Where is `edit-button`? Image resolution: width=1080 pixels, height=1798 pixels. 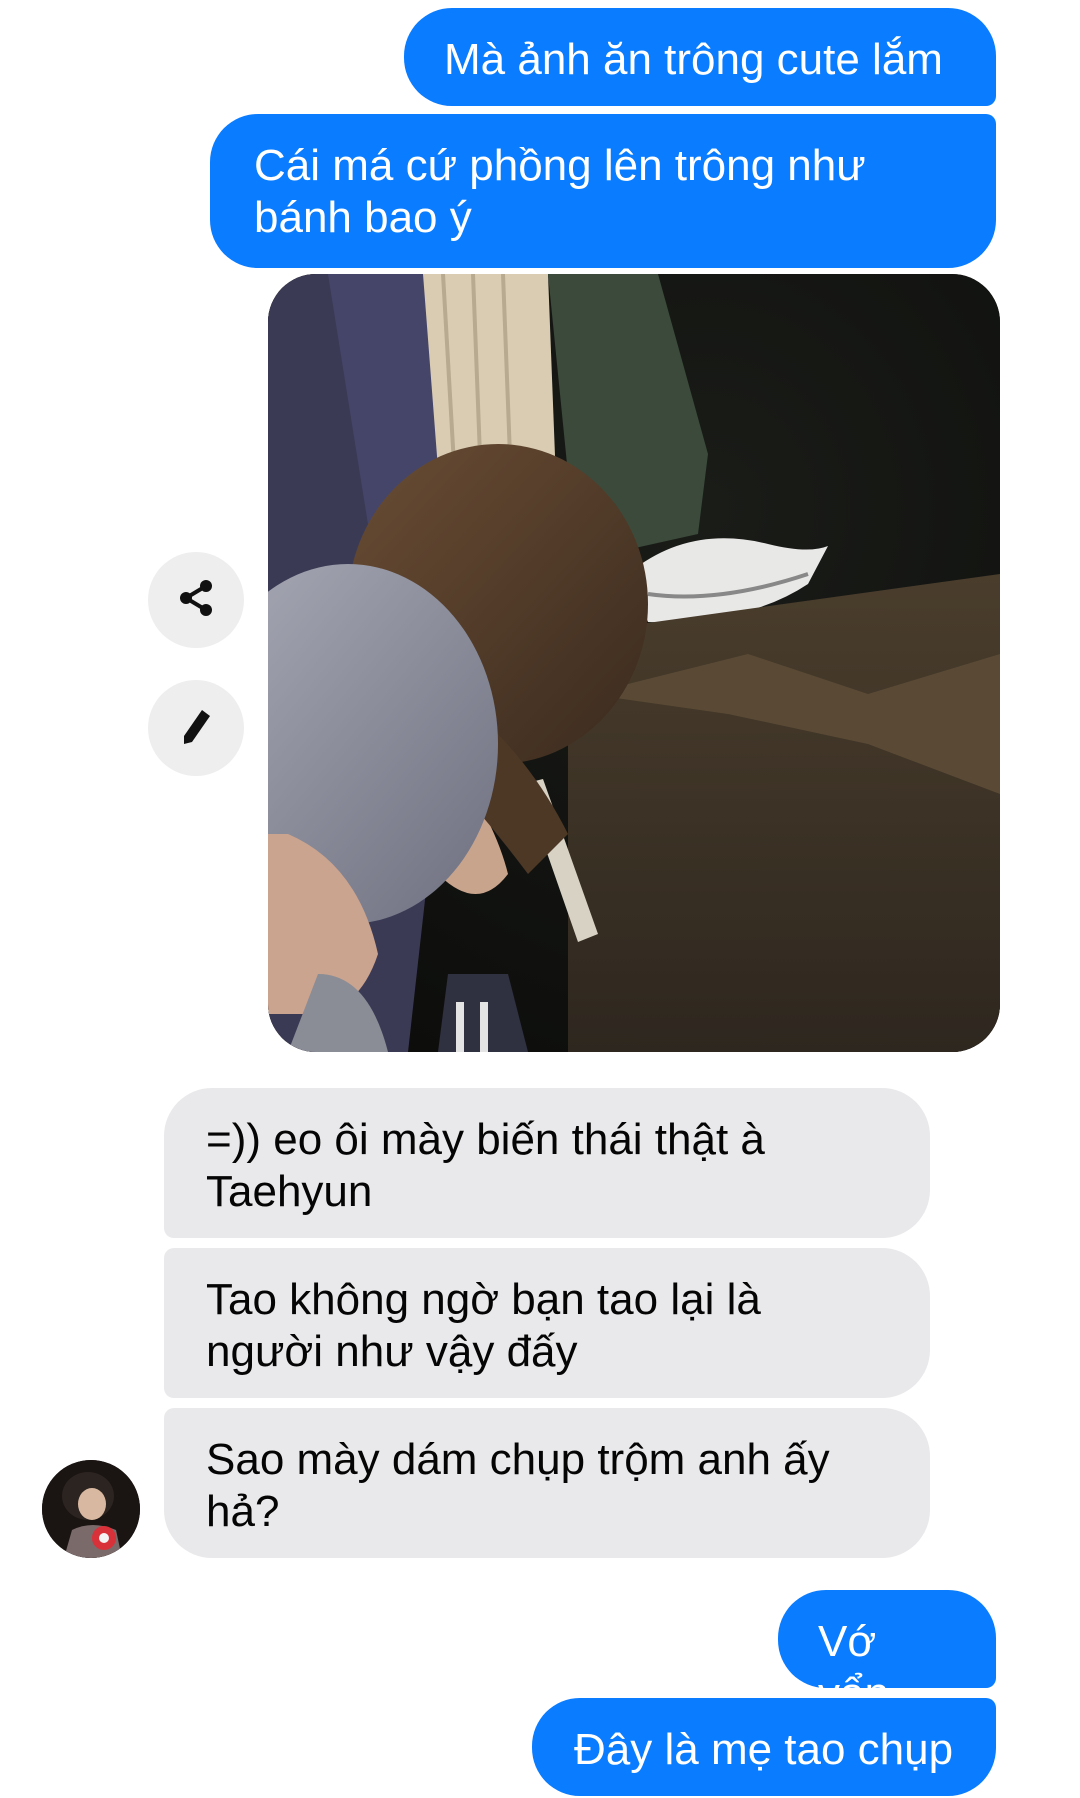 edit-button is located at coordinates (196, 728).